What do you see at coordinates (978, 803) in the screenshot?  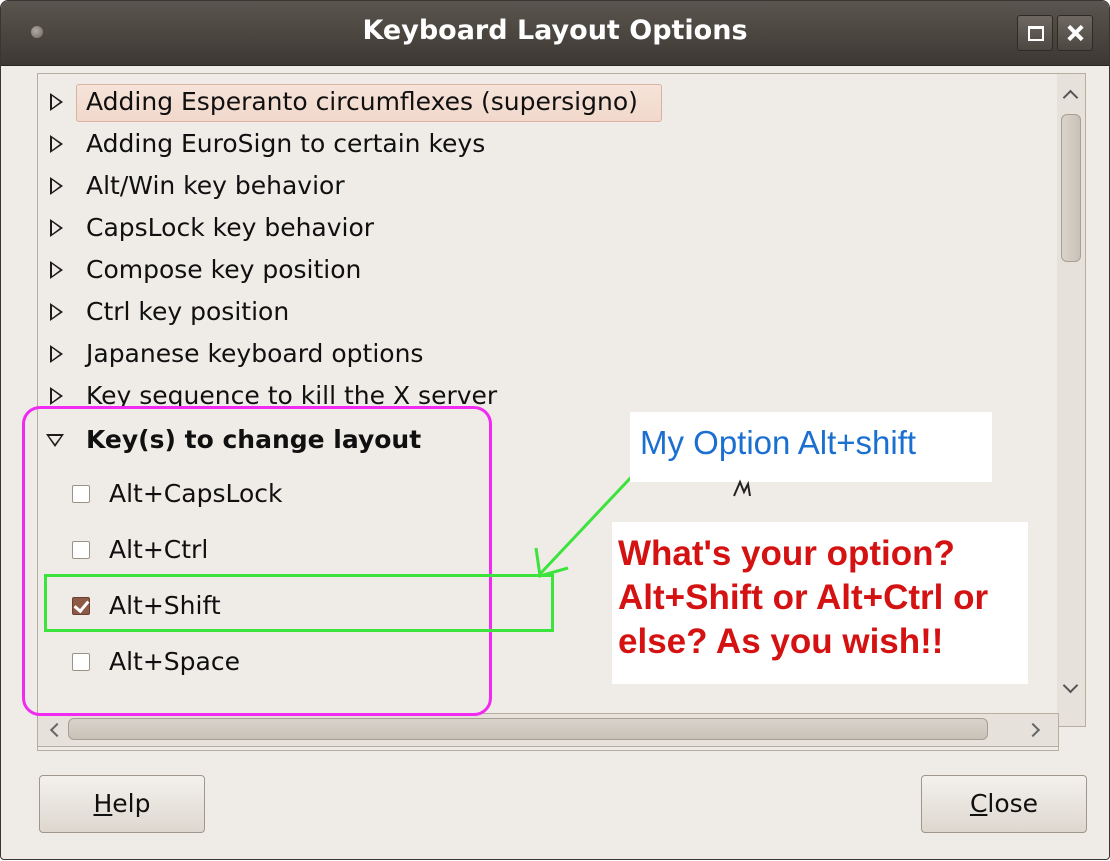 I see `close-mnemonic: C` at bounding box center [978, 803].